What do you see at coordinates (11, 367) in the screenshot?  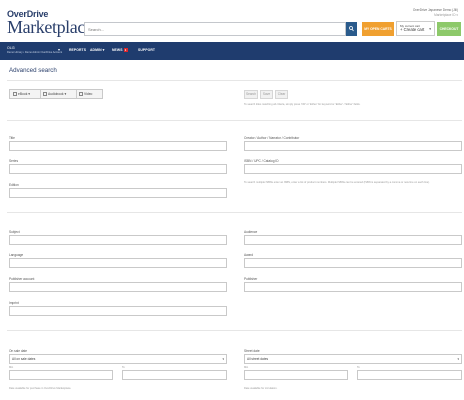 I see `on-sale-from-label: Min` at bounding box center [11, 367].